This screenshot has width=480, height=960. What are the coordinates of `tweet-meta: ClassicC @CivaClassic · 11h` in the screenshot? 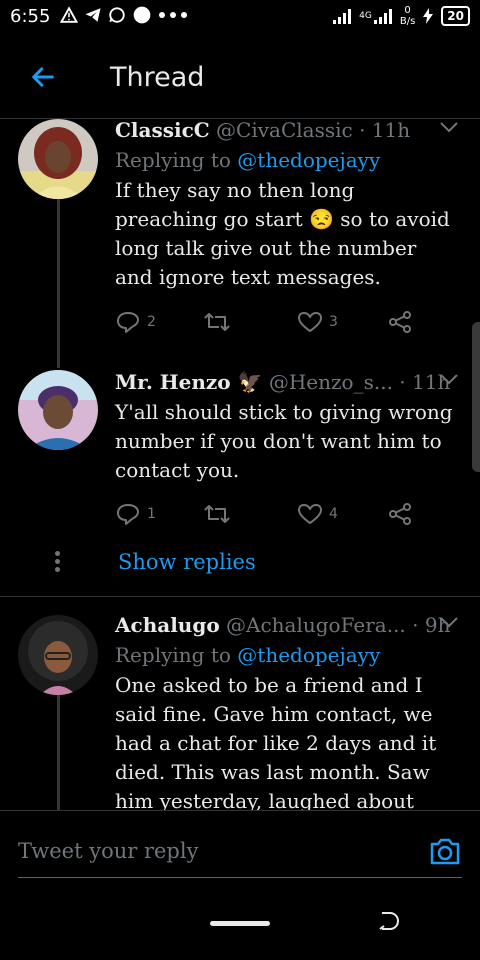 It's located at (287, 130).